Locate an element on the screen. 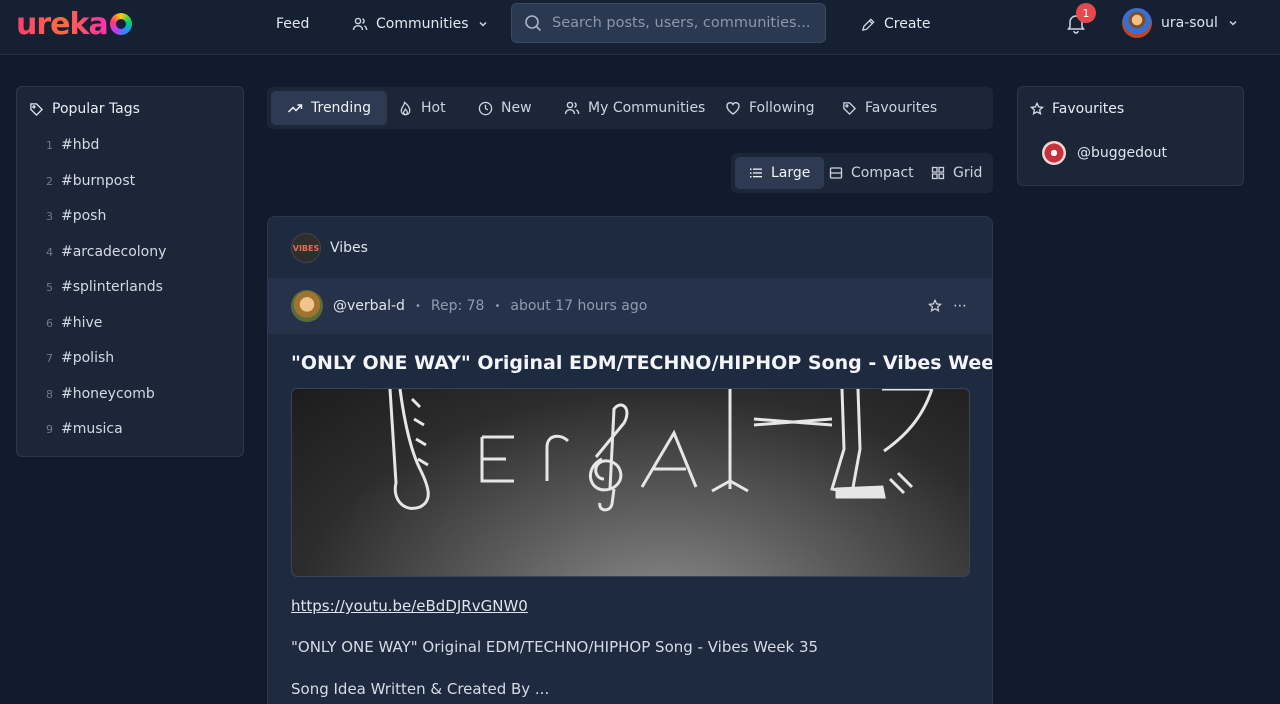 The image size is (1280, 704). tag-rank: 3 is located at coordinates (49, 216).